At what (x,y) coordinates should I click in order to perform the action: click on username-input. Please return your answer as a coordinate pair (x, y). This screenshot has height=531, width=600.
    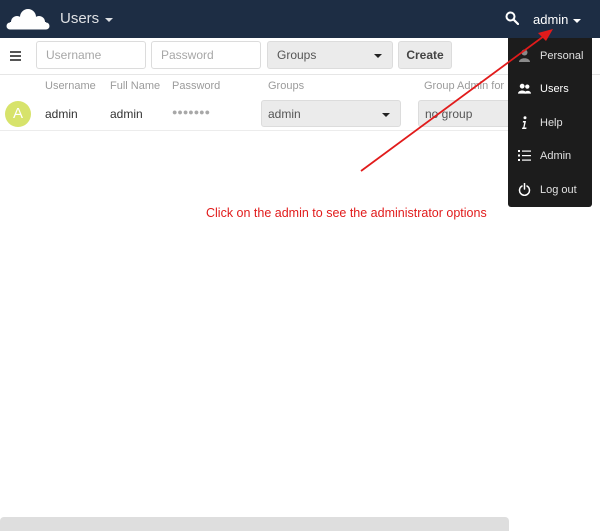
    Looking at the image, I should click on (91, 55).